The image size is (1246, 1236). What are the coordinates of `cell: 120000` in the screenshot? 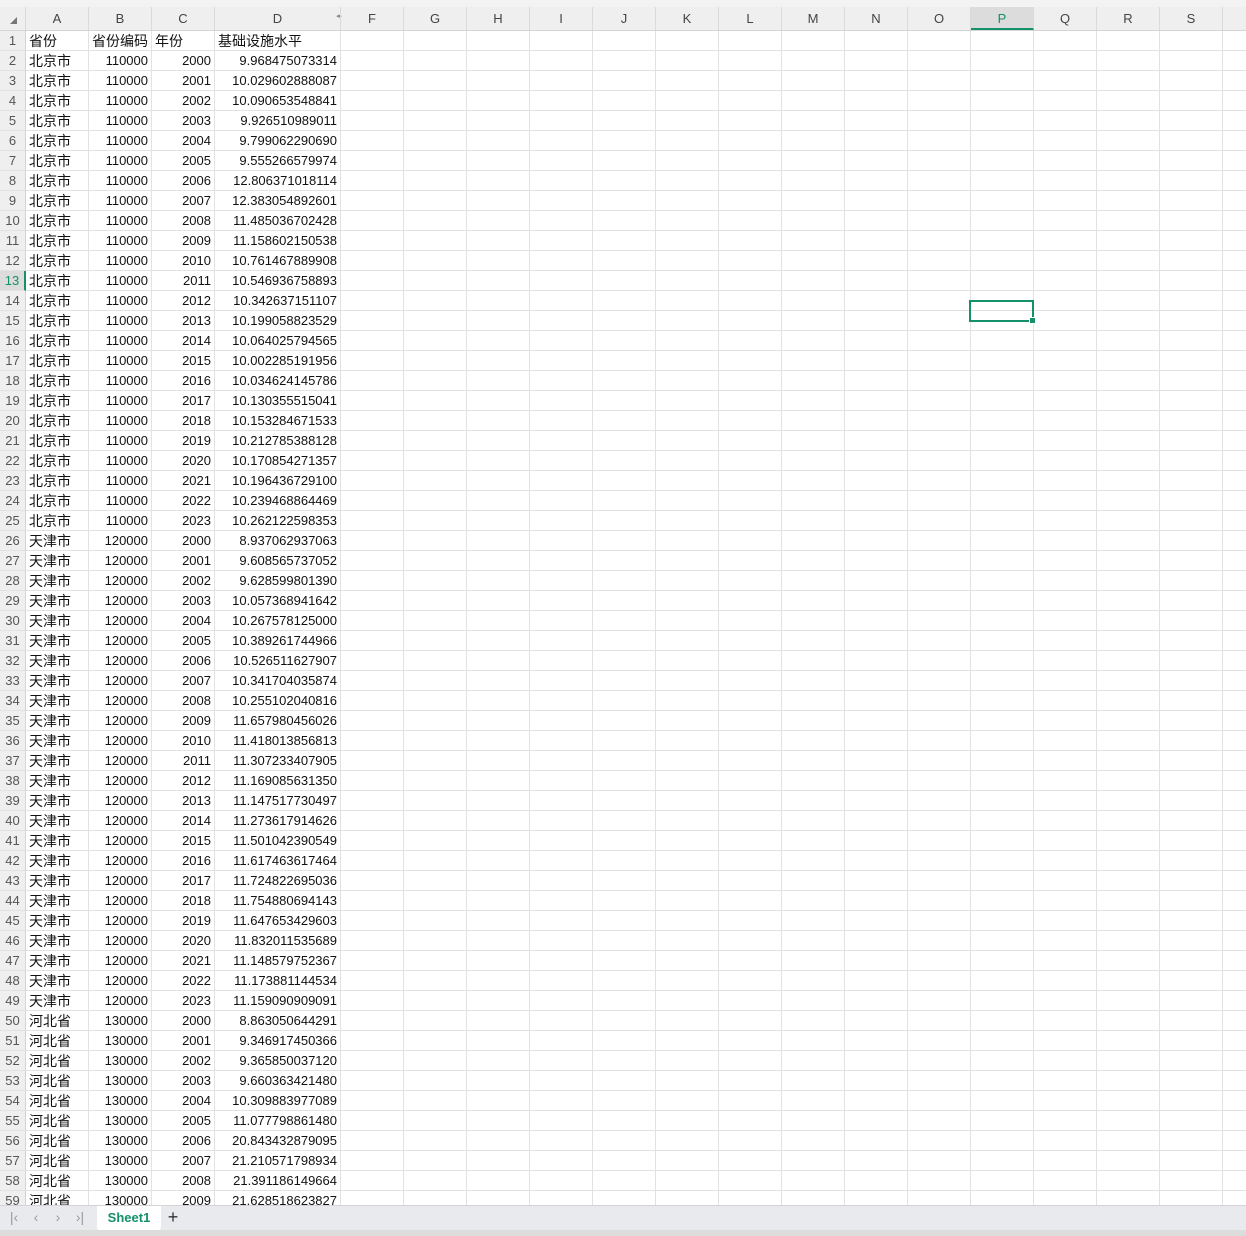 It's located at (120, 981).